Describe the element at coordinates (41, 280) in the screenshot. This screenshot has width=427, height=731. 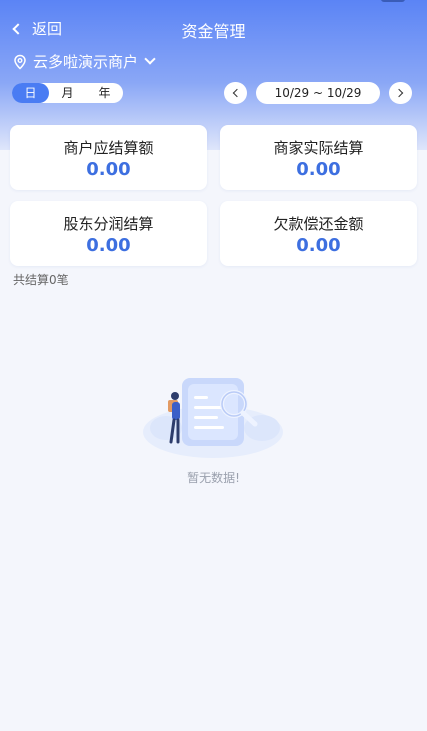
I see `settlement-count: 共结算0笔` at that location.